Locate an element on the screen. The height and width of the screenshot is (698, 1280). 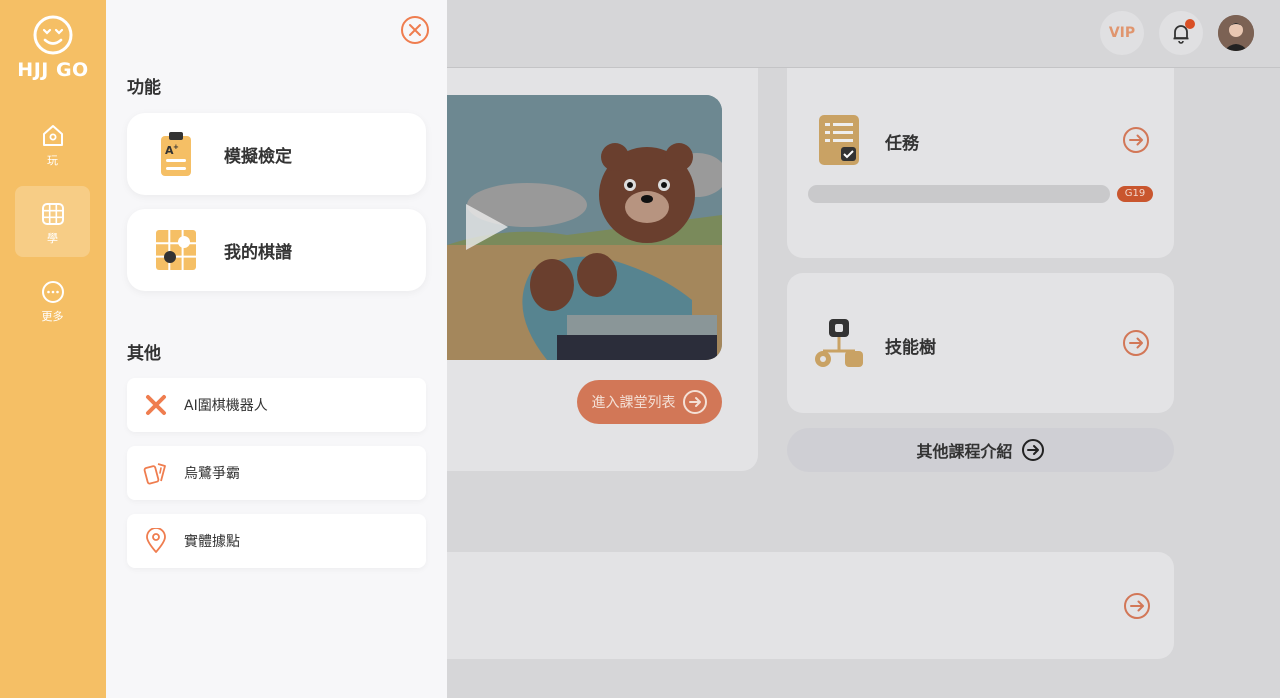
enter-class-list-label: 進入課堂列表 is located at coordinates (633, 403).